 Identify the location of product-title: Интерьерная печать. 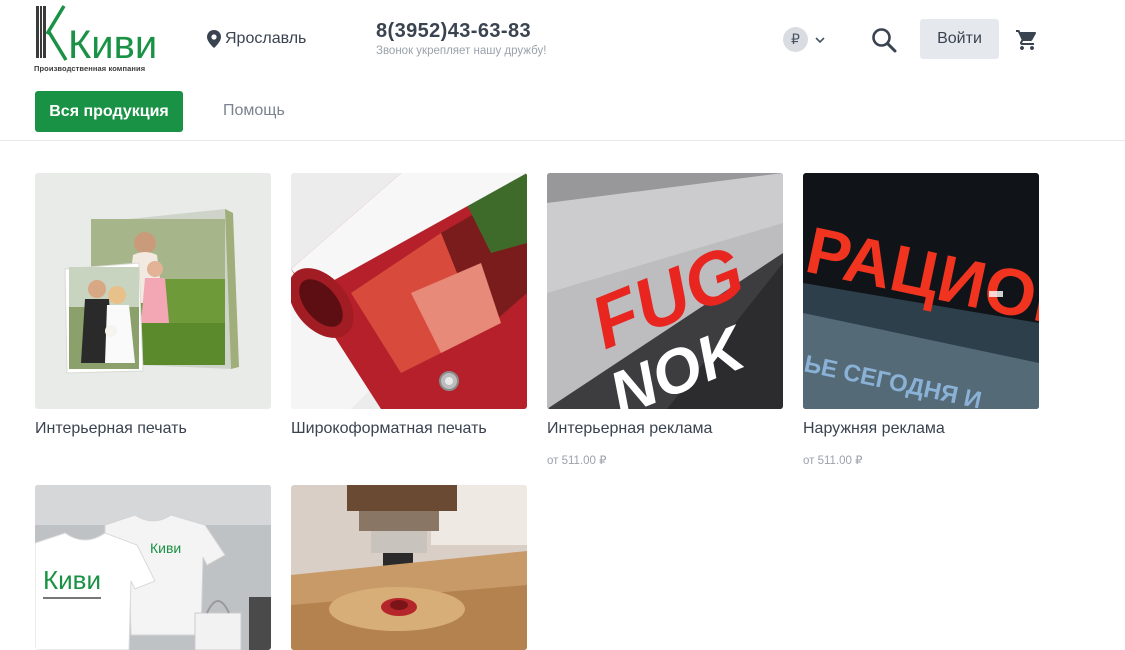
(153, 429).